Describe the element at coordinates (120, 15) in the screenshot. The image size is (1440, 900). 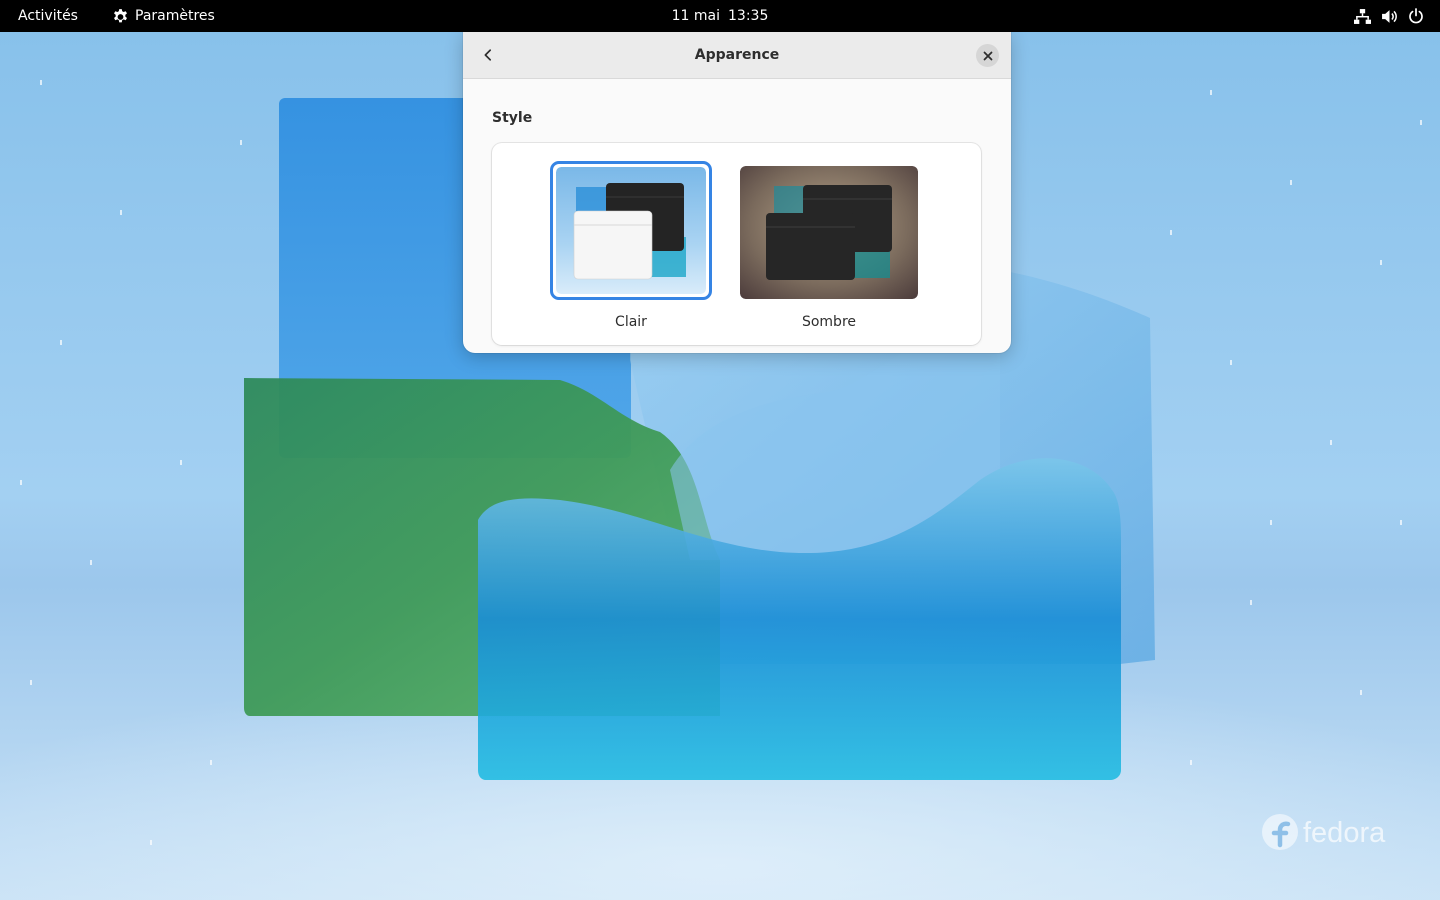
I see `gear-icon` at that location.